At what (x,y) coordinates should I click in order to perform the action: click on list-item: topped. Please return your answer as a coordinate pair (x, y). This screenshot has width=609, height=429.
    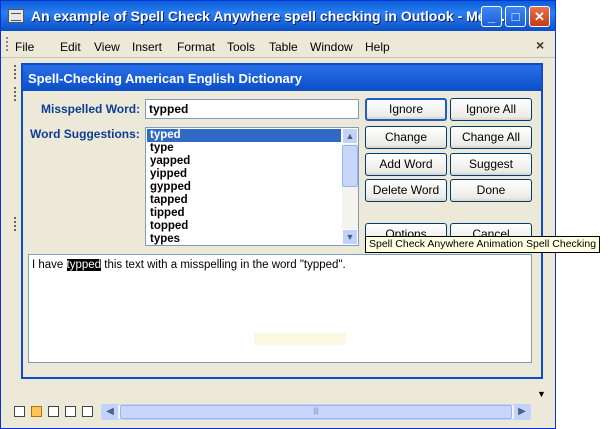
    Looking at the image, I should click on (244, 226).